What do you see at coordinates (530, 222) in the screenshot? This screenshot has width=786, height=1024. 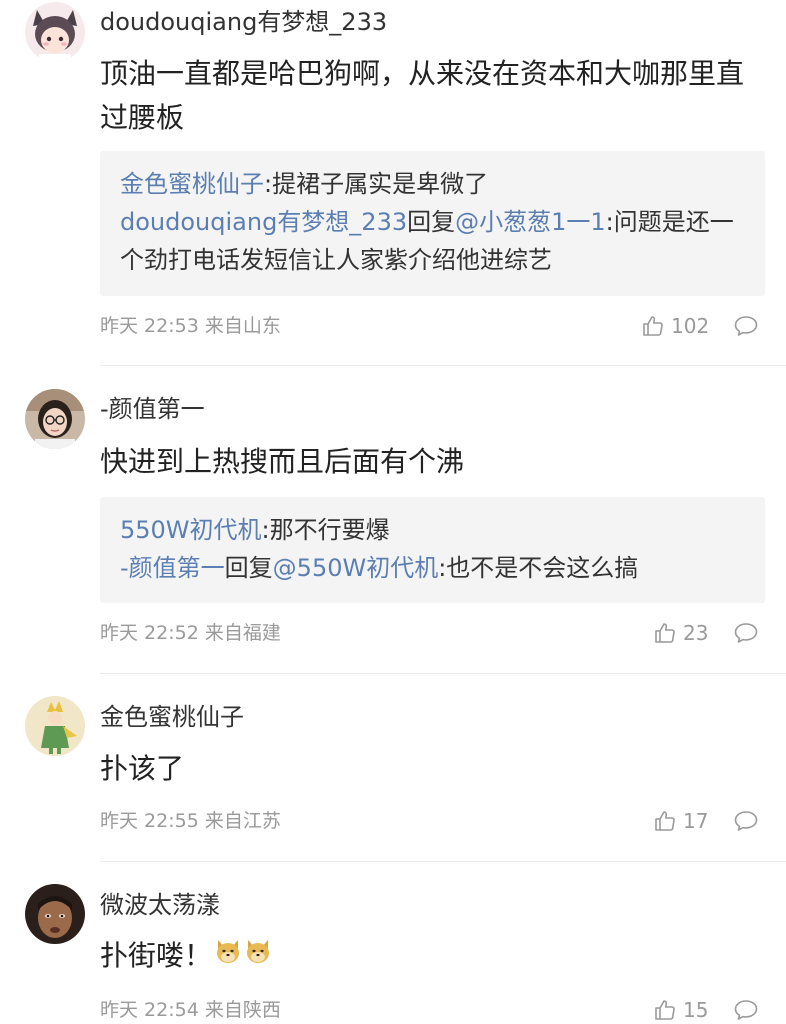 I see `reply-mention: @小葱葱1一1` at bounding box center [530, 222].